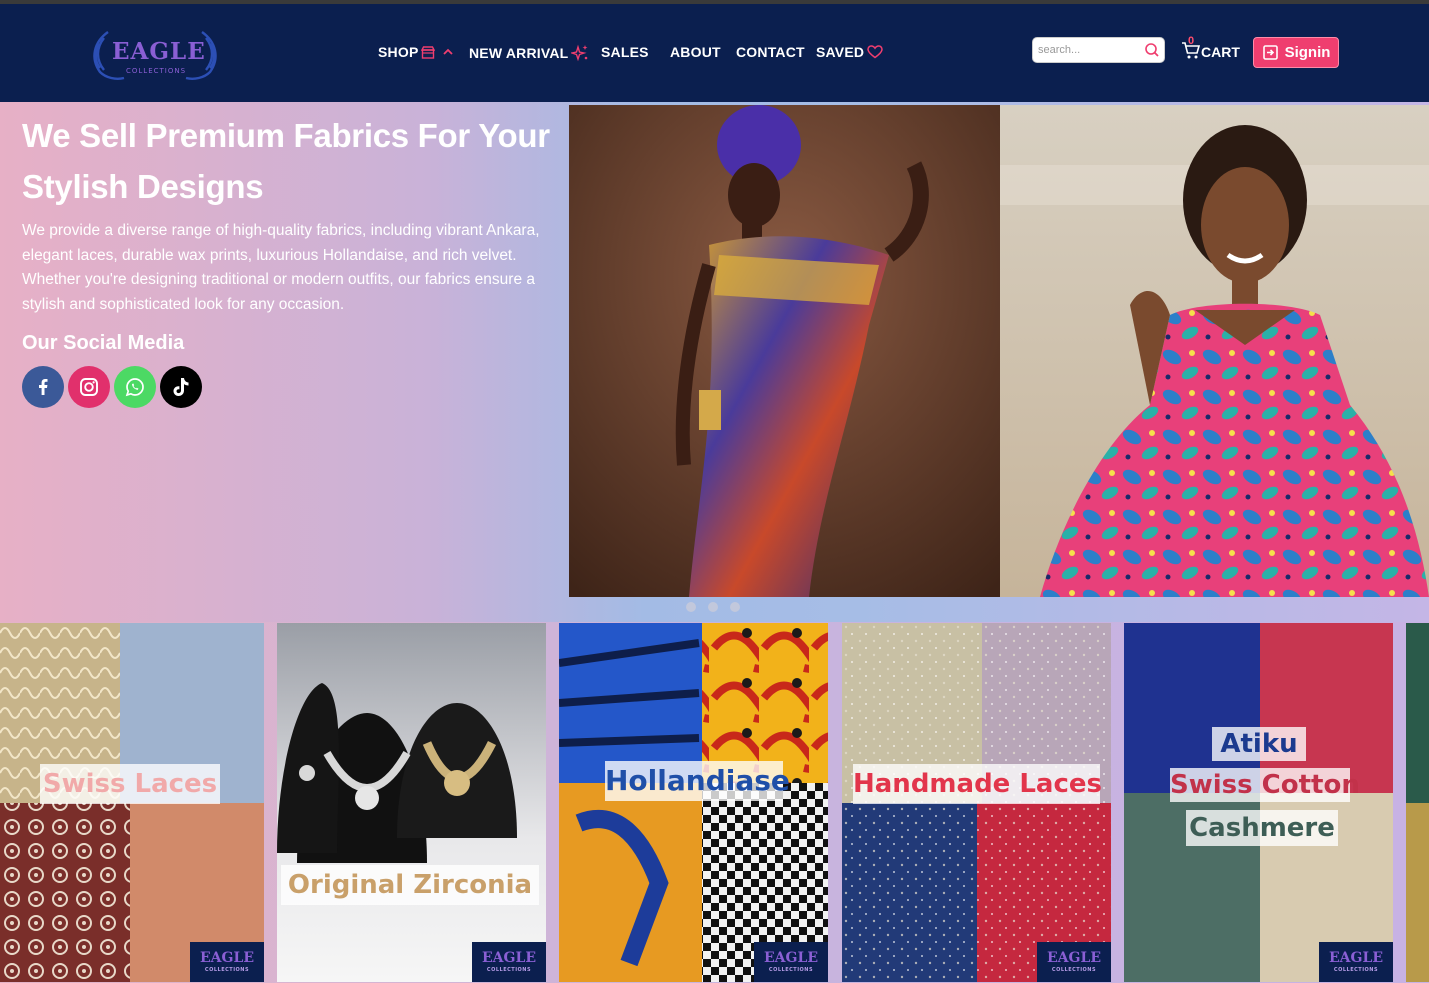  I want to click on nav-sales-label: SALES, so click(625, 52).